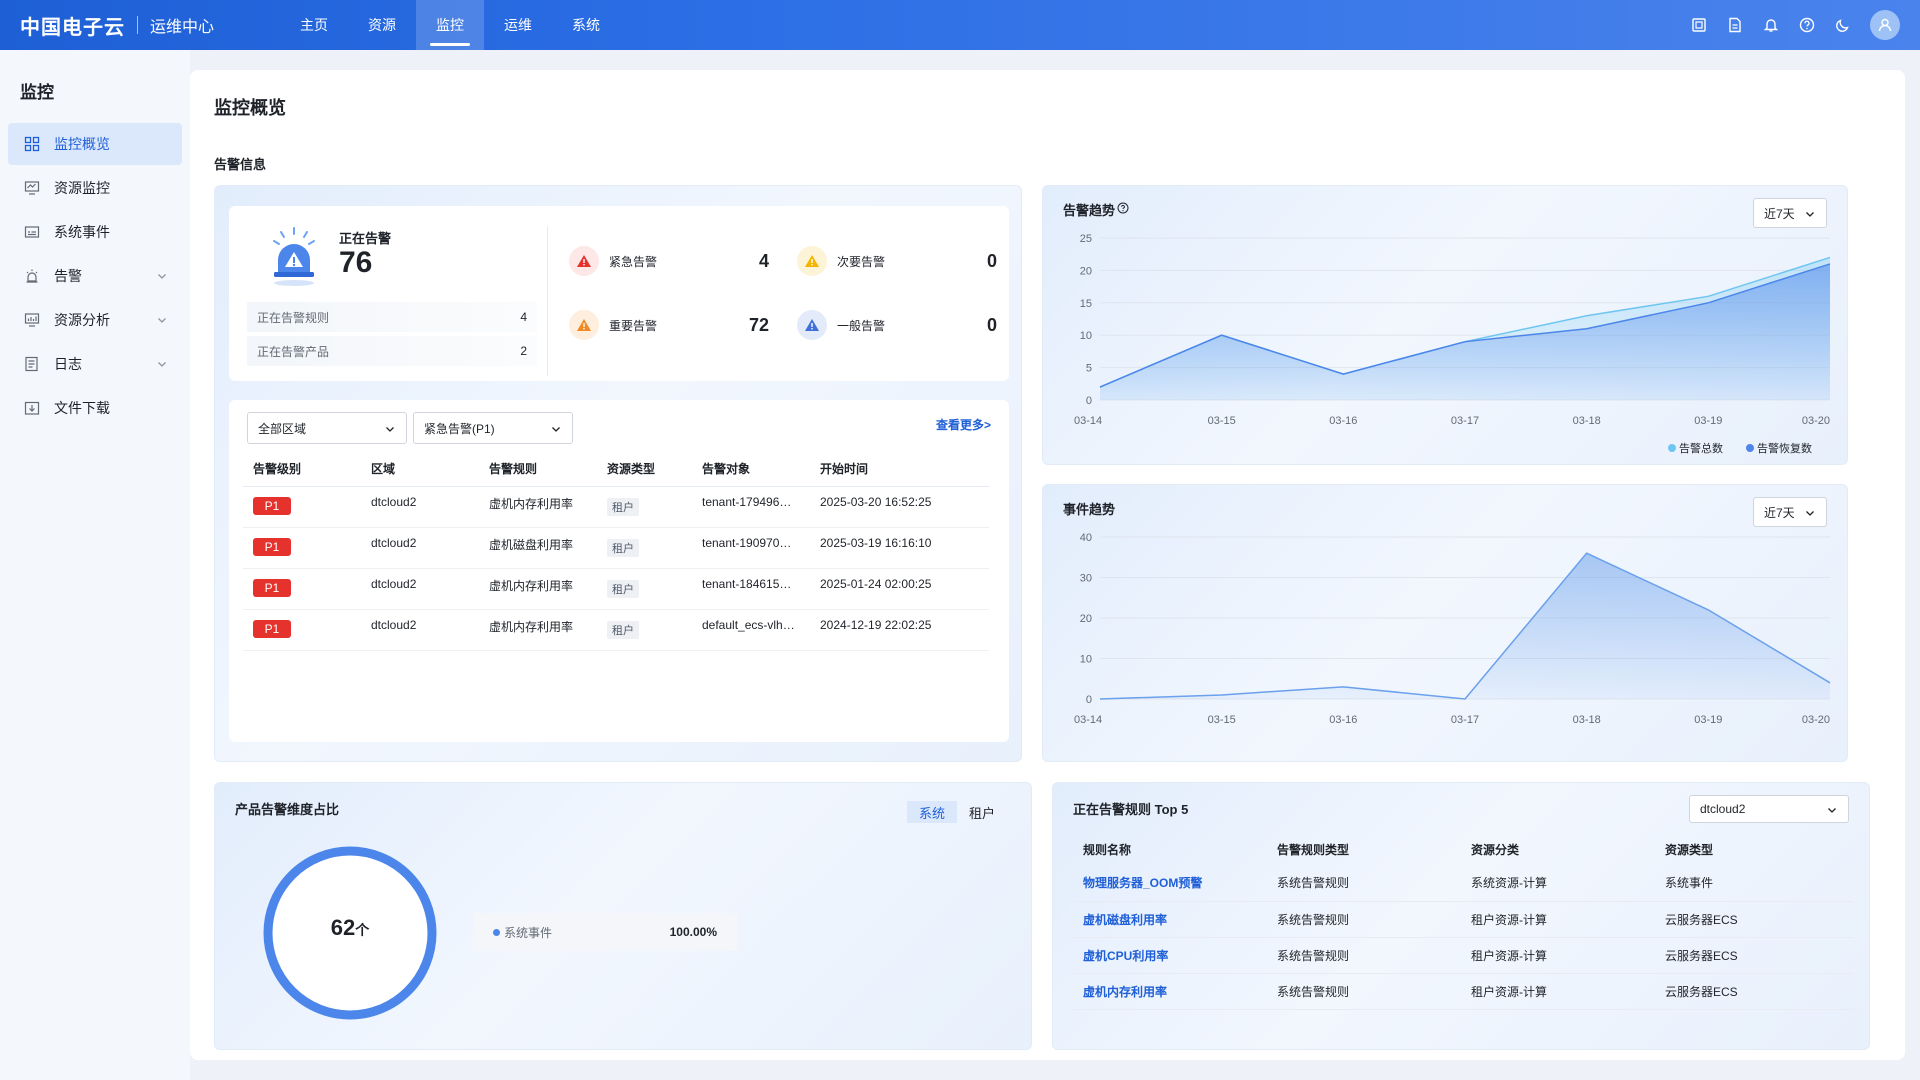 The image size is (1920, 1080). I want to click on level-critical-label: 紧急告警, so click(633, 261).